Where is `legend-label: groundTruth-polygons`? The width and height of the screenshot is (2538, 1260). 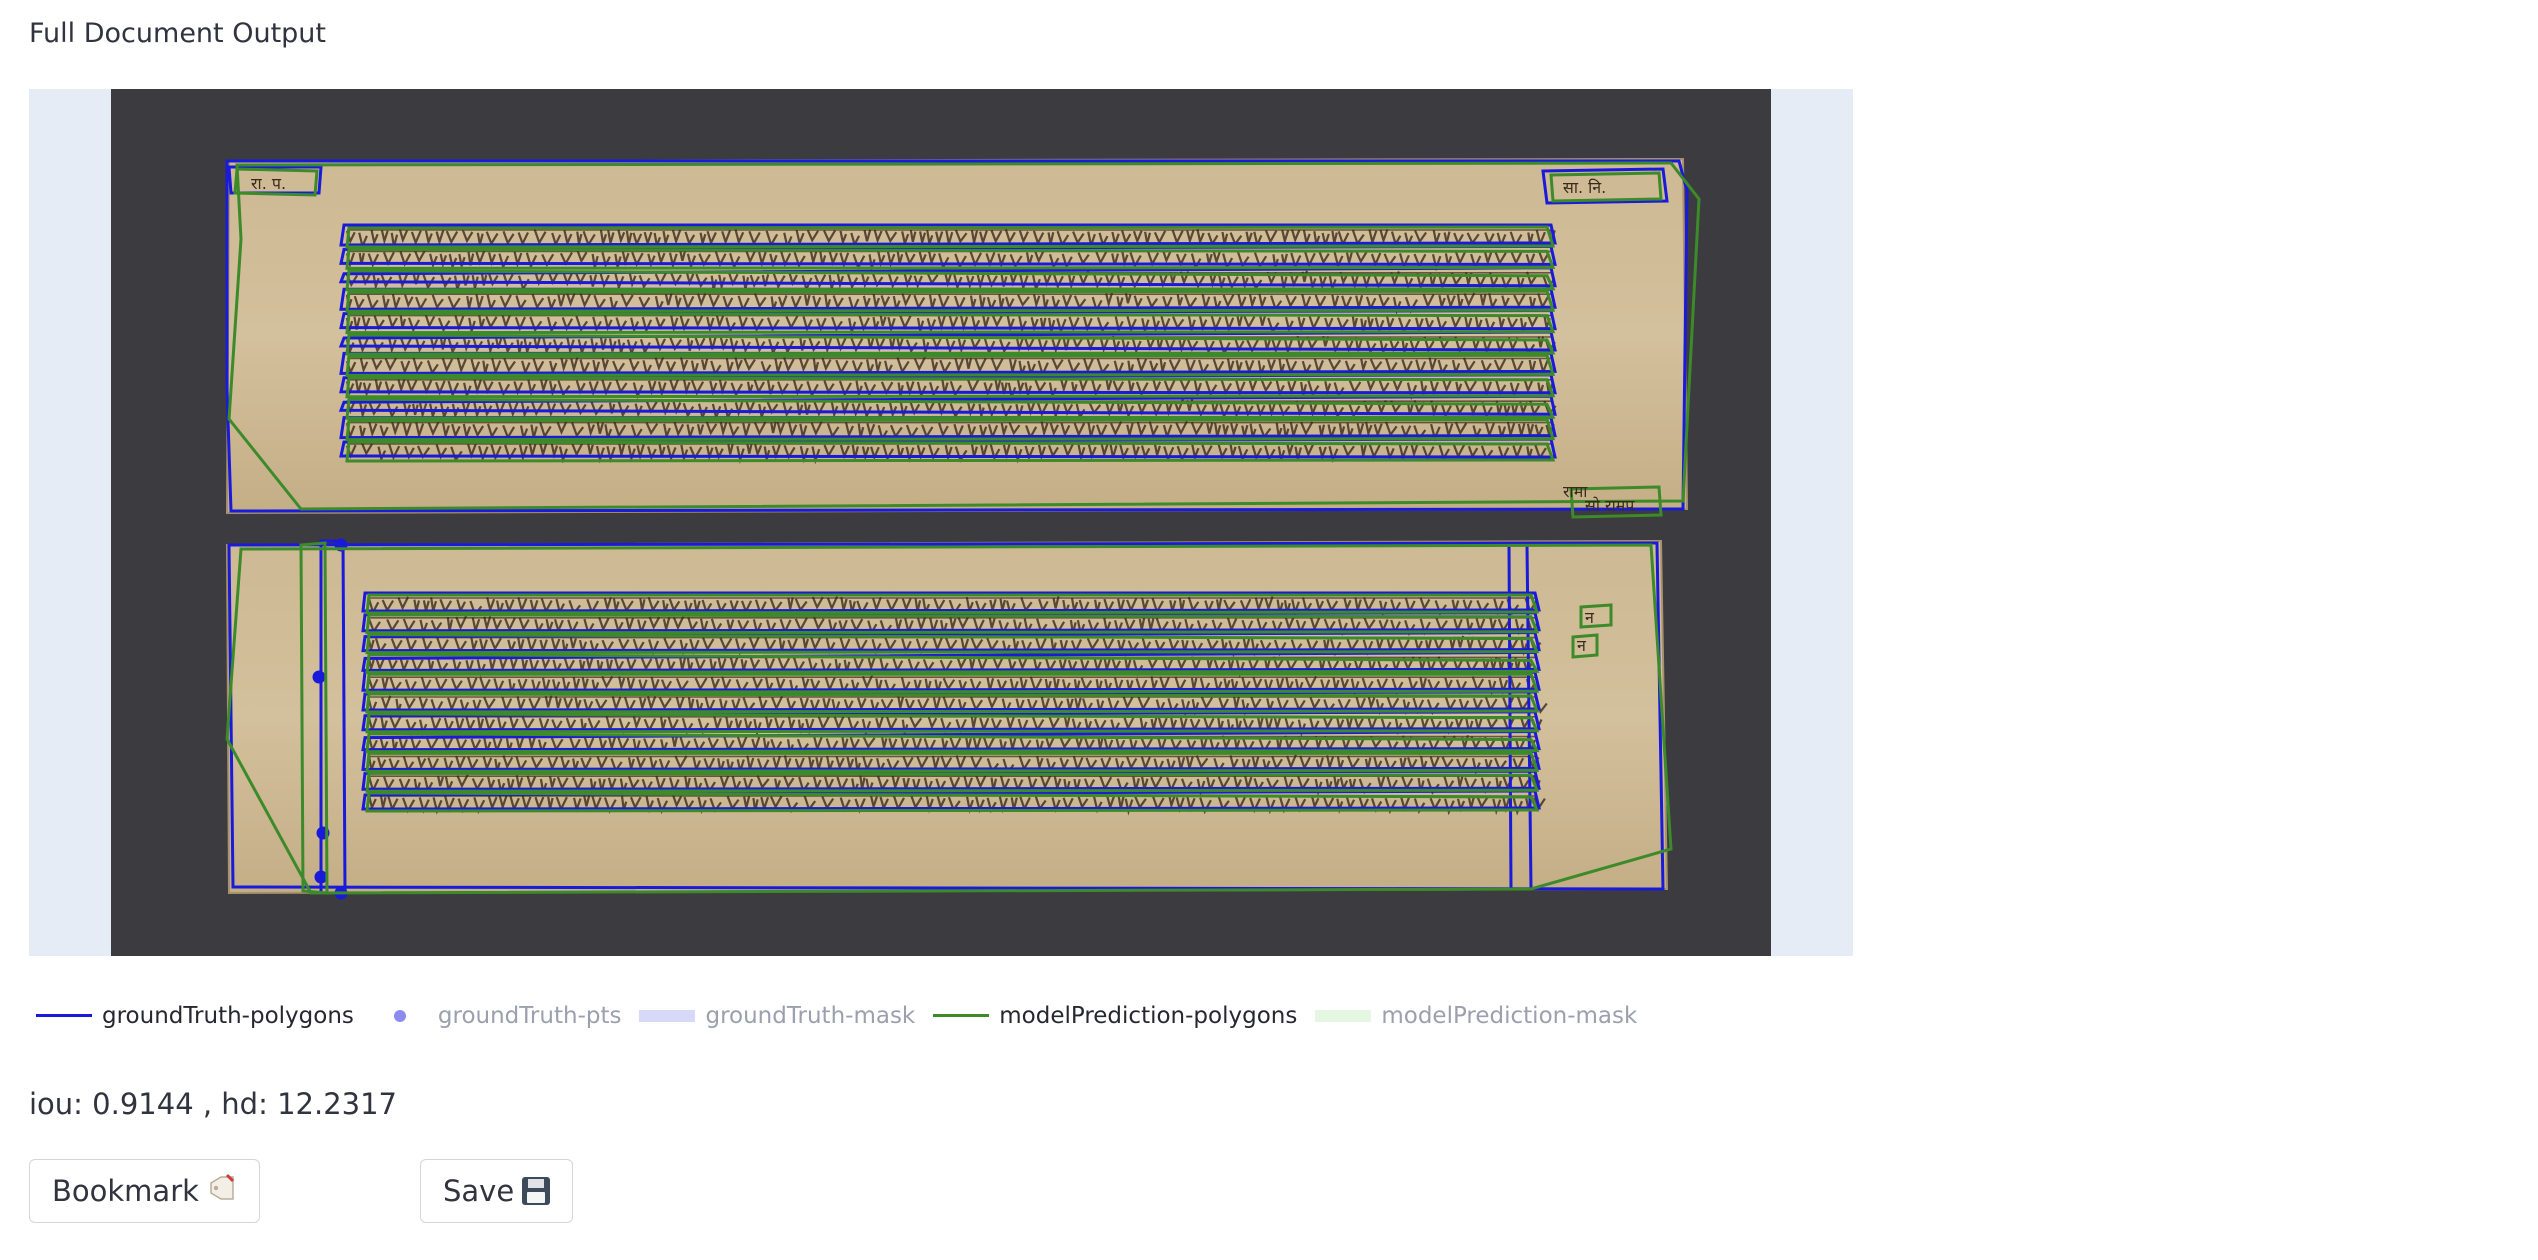
legend-label: groundTruth-polygons is located at coordinates (228, 1016).